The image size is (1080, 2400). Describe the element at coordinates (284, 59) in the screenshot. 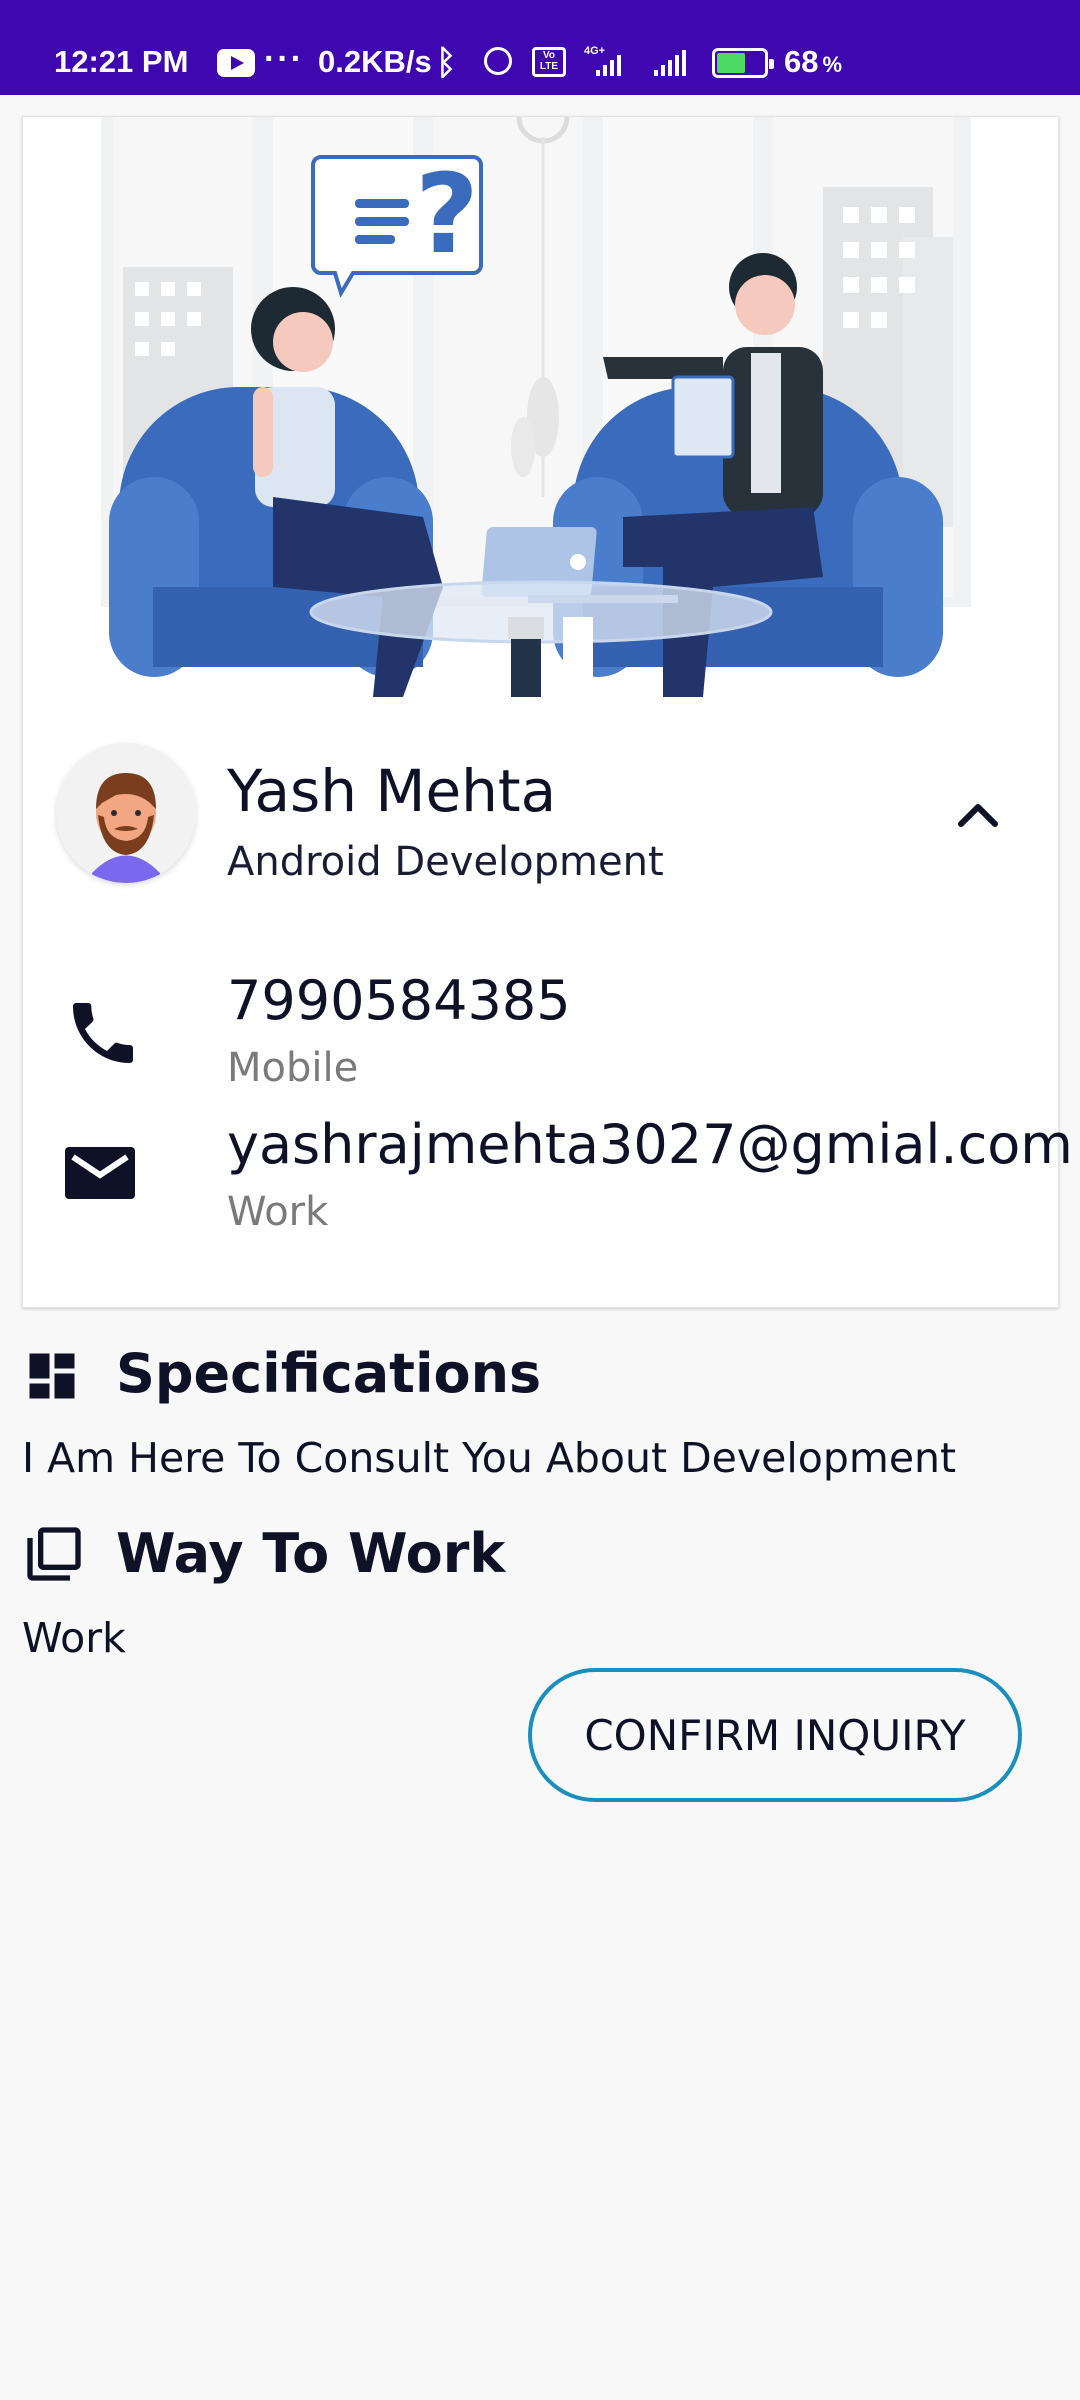

I see `more-dots-icon: ···` at that location.